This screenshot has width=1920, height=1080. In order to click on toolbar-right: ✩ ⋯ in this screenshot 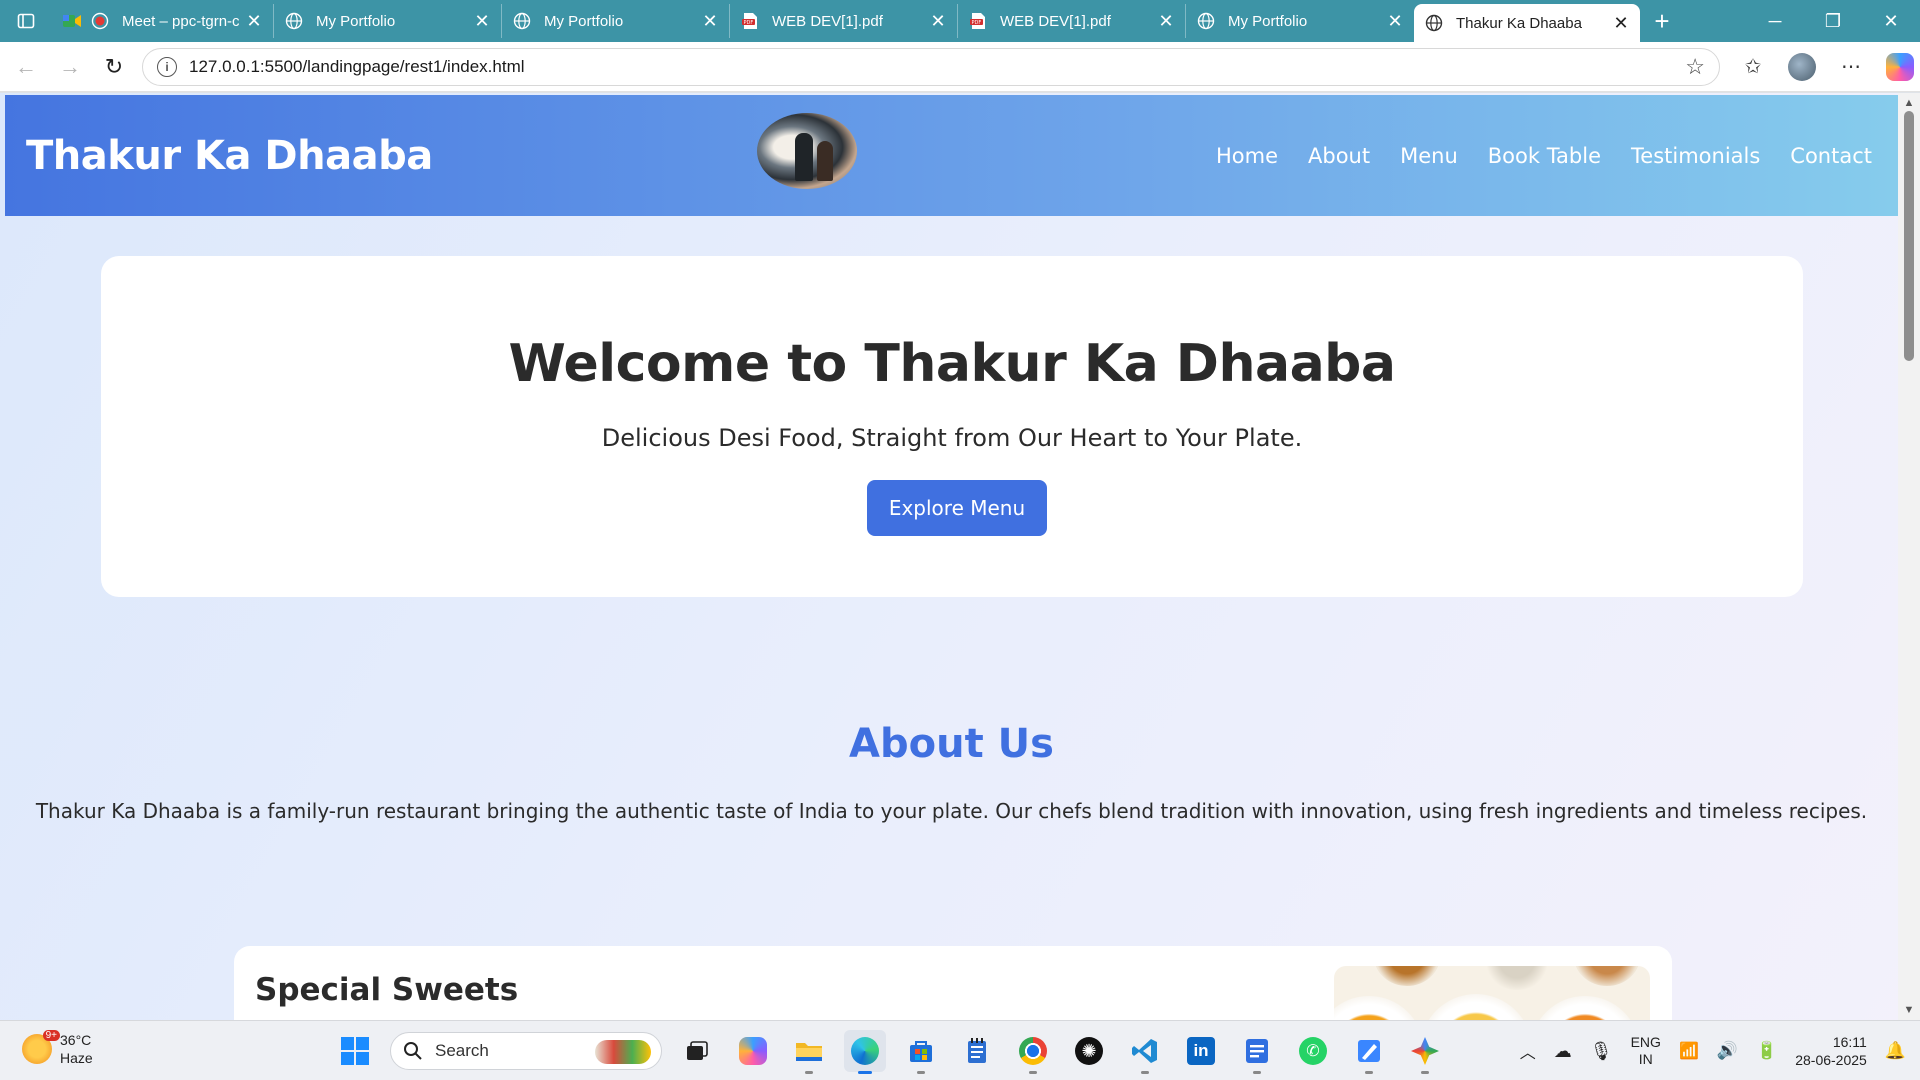, I will do `click(1827, 66)`.